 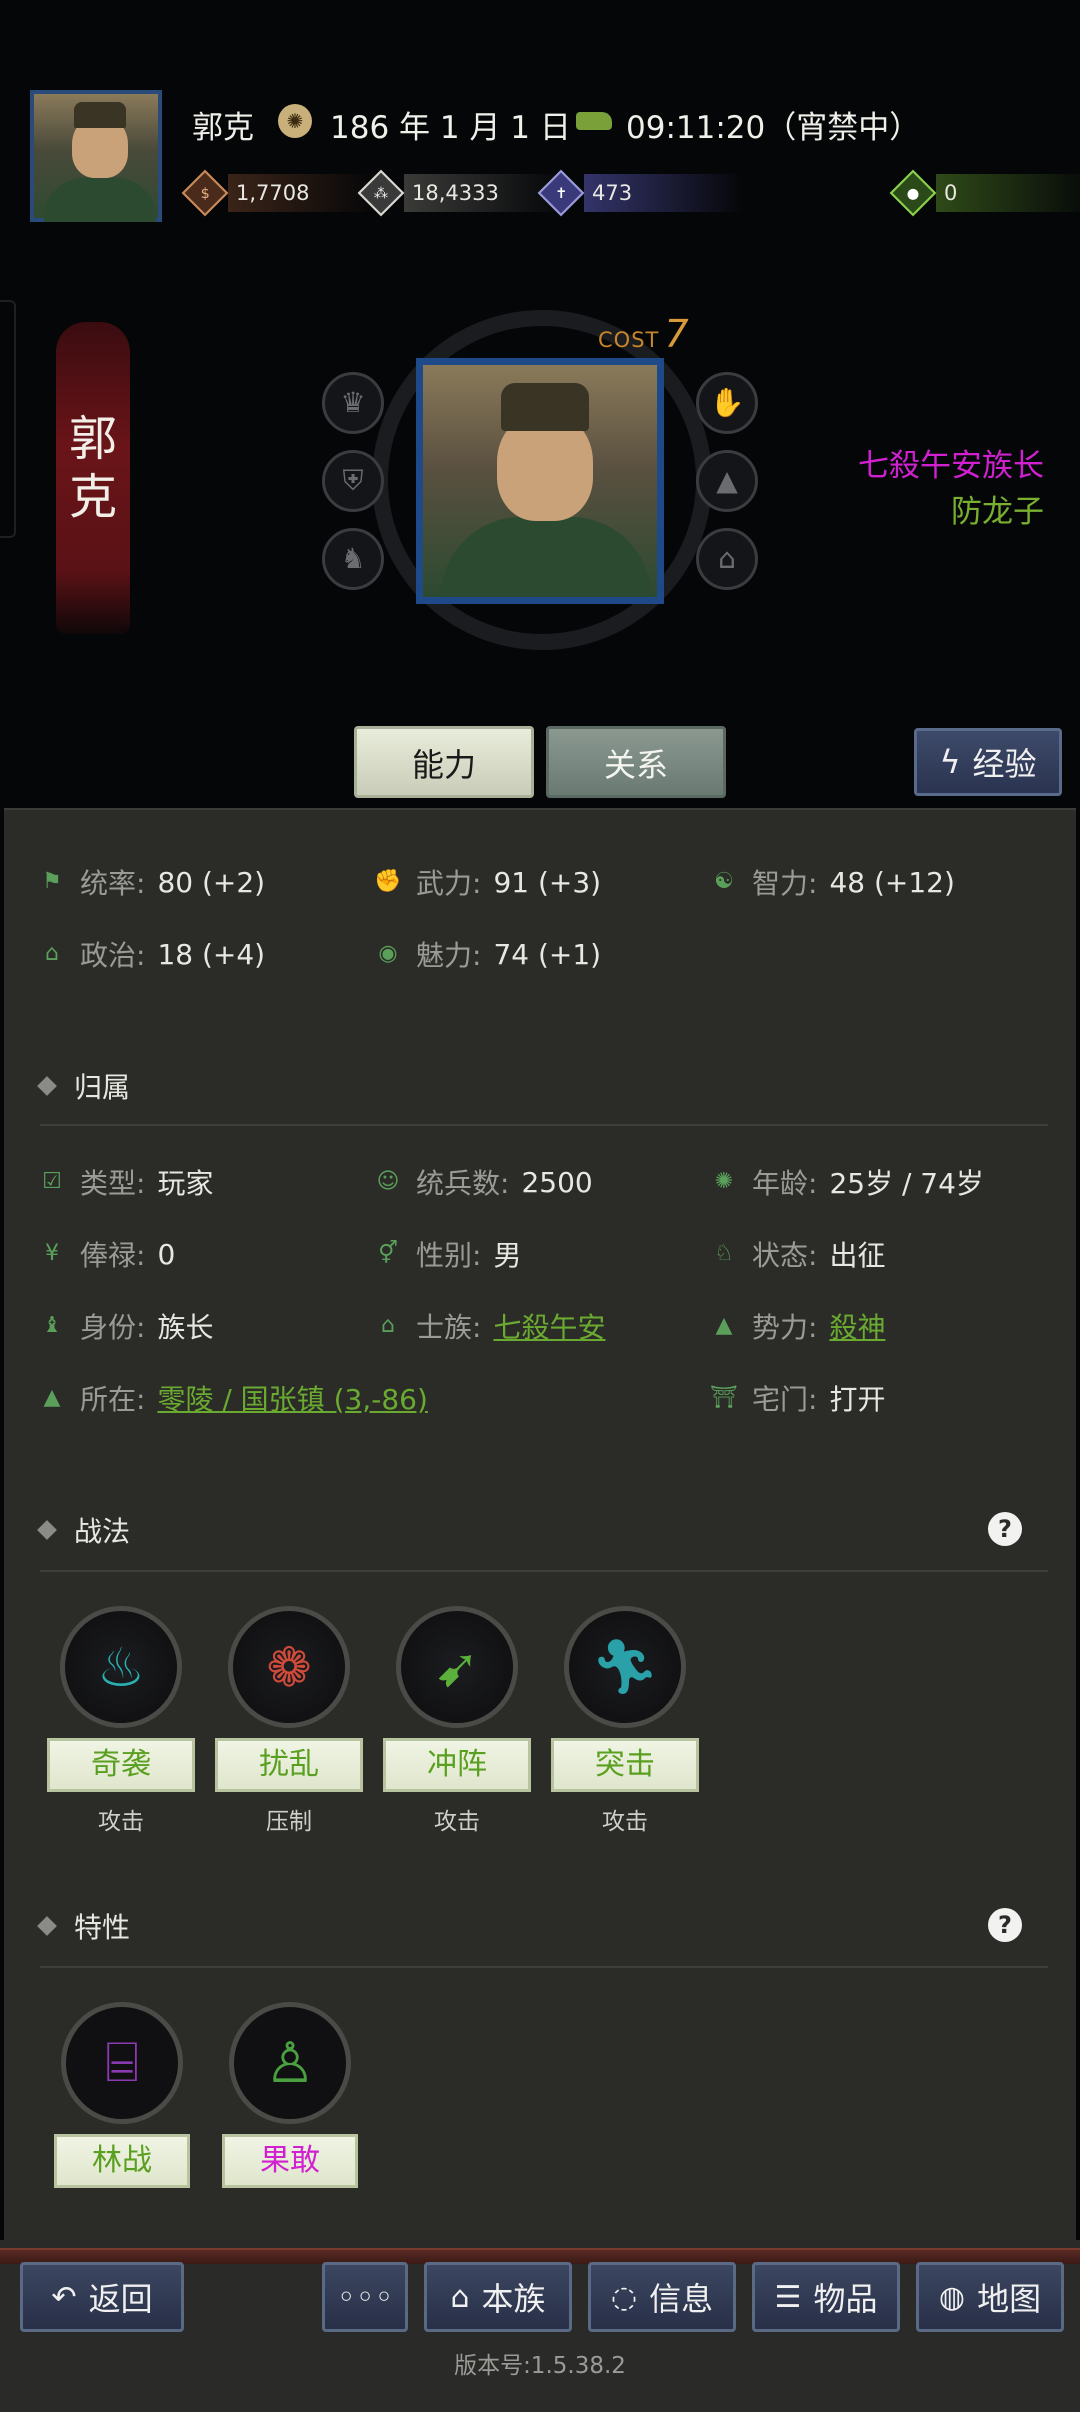 What do you see at coordinates (353, 403) in the screenshot?
I see `crown-slot-icon: ♛` at bounding box center [353, 403].